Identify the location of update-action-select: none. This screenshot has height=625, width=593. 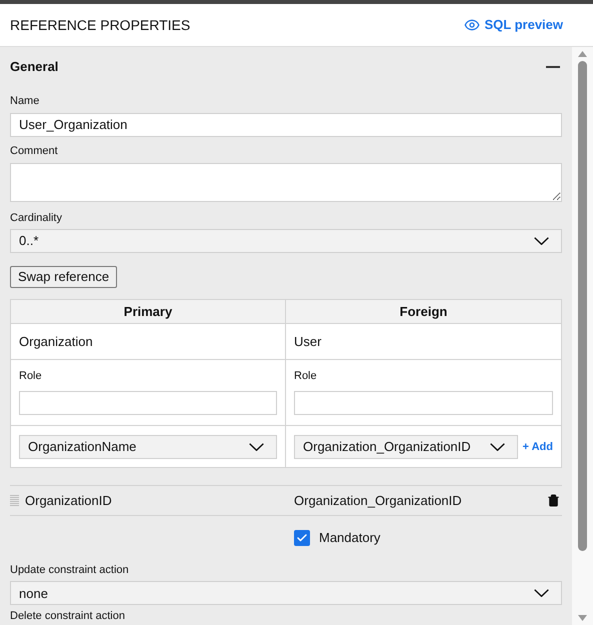
(286, 593).